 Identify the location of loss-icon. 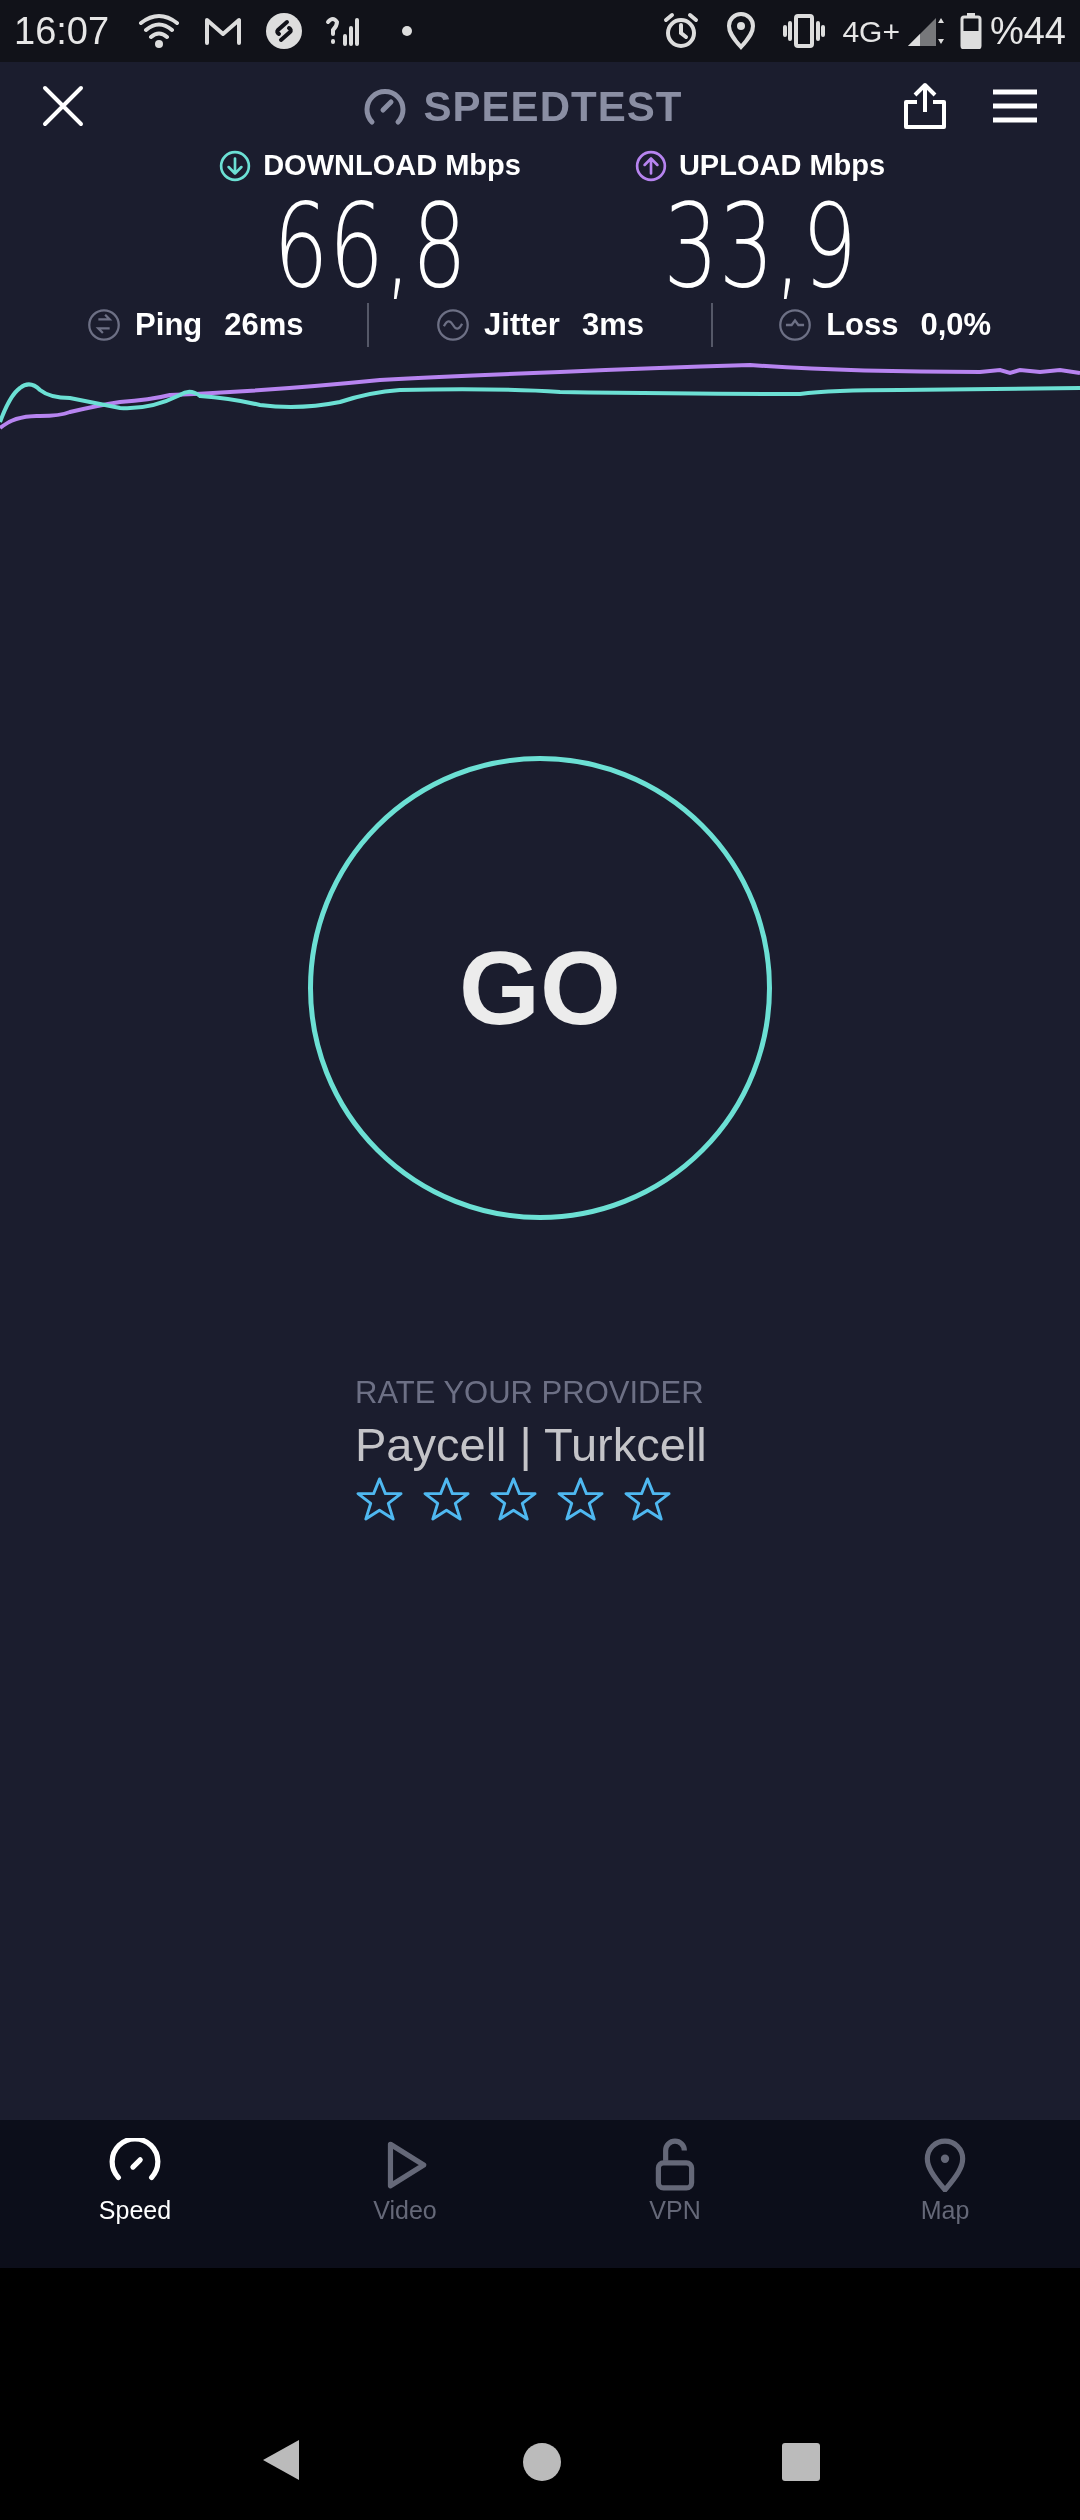
(795, 325).